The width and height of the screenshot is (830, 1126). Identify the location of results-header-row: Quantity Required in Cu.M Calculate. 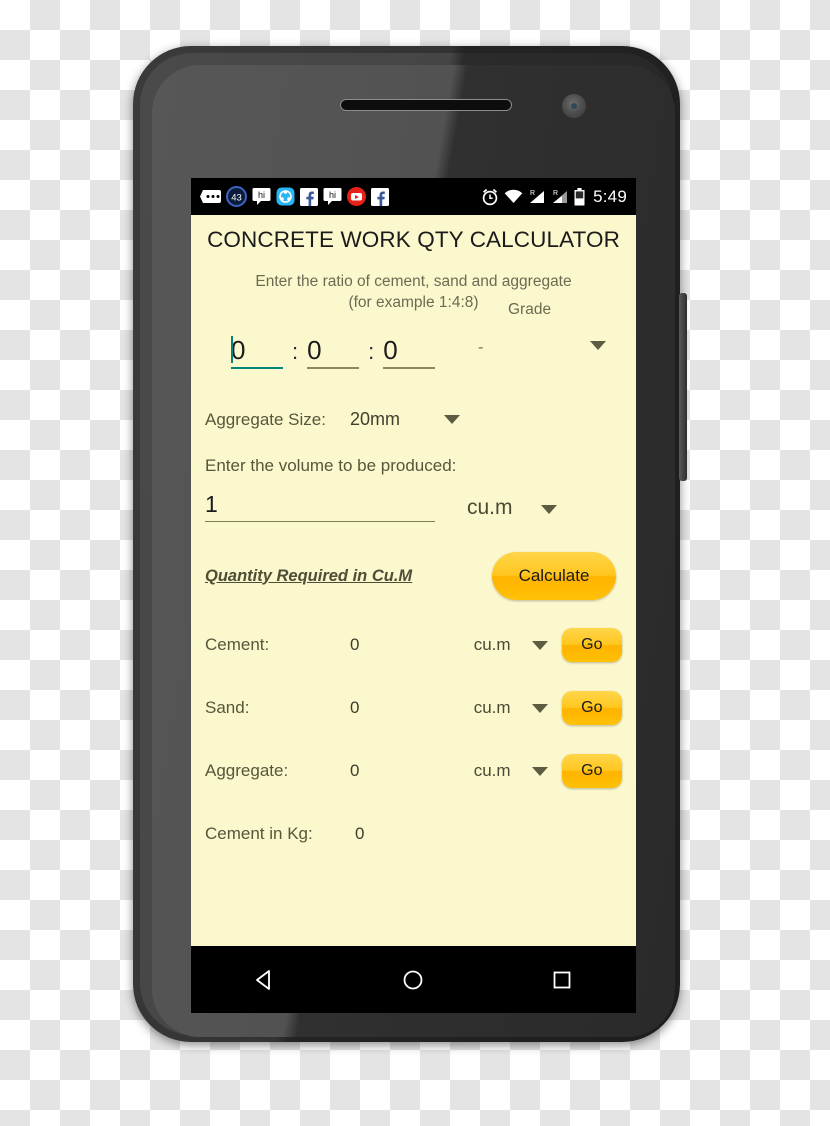
(413, 576).